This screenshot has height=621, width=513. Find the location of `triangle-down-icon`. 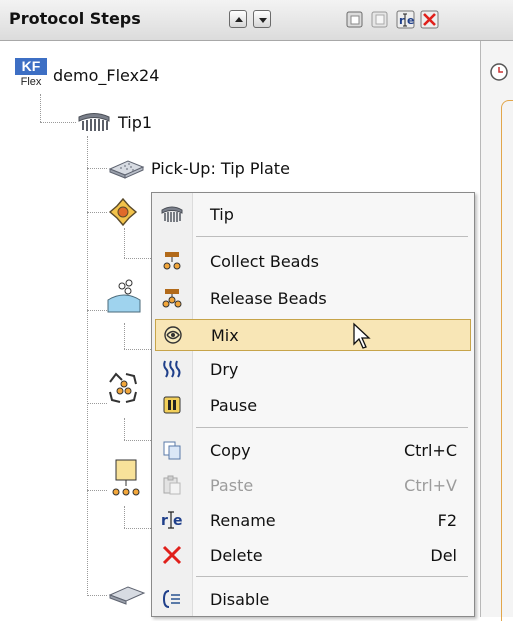

triangle-down-icon is located at coordinates (263, 20).